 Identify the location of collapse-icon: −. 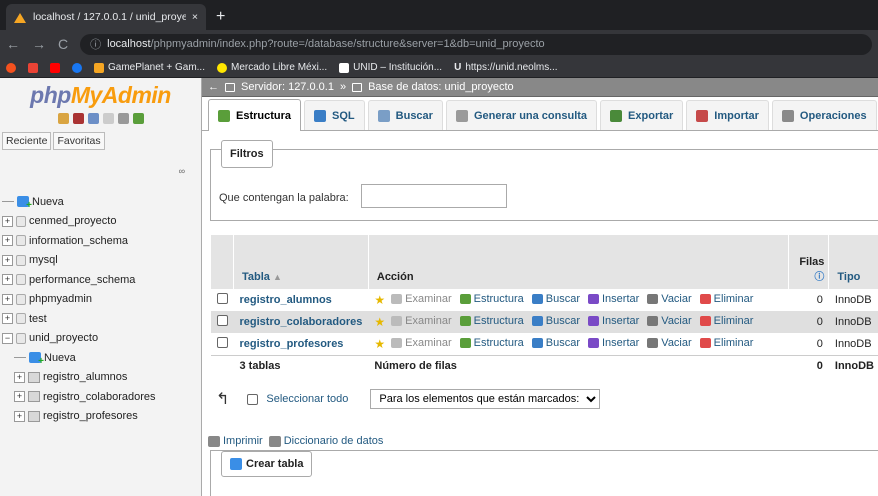
(7, 338).